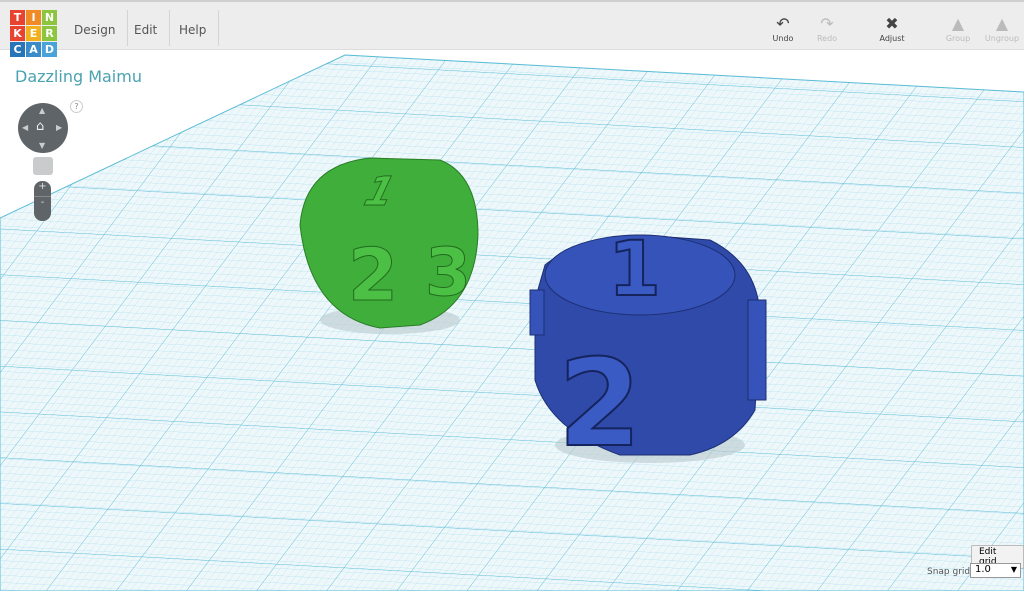 This screenshot has width=1024, height=591. I want to click on snap-grid-value: 1.0, so click(983, 569).